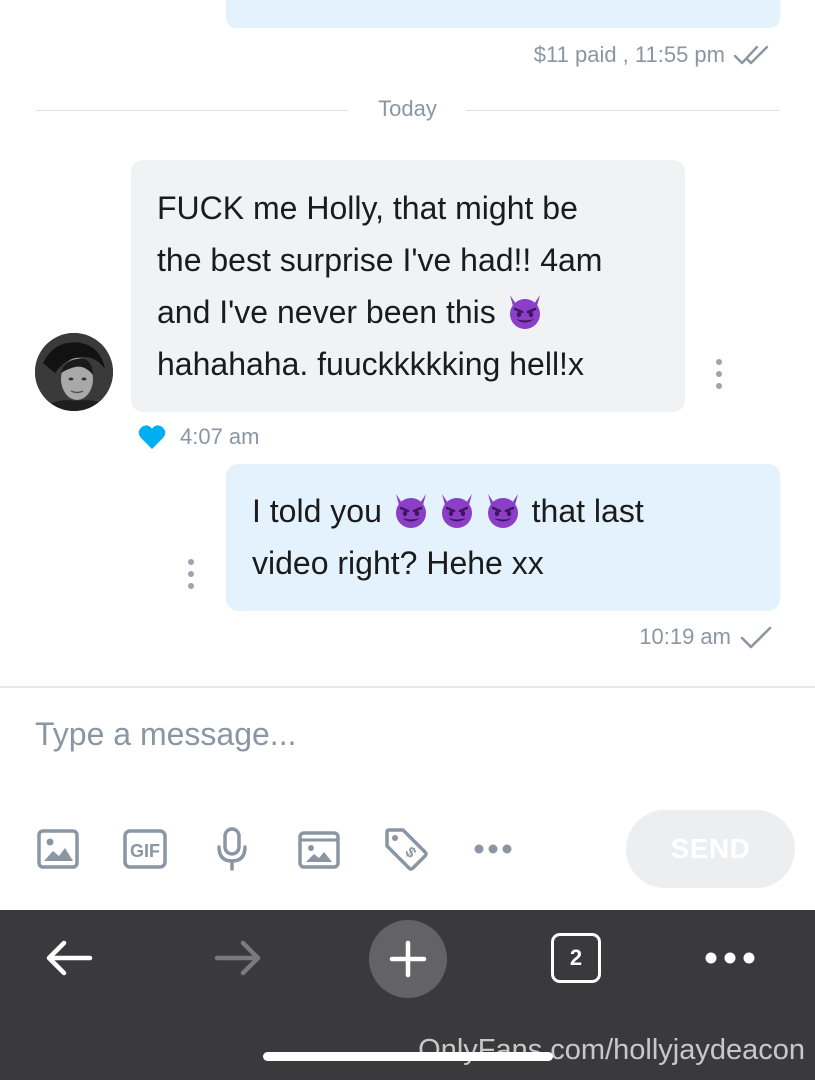 The height and width of the screenshot is (1080, 815). Describe the element at coordinates (191, 574) in the screenshot. I see `outgoing-message-options-icon` at that location.